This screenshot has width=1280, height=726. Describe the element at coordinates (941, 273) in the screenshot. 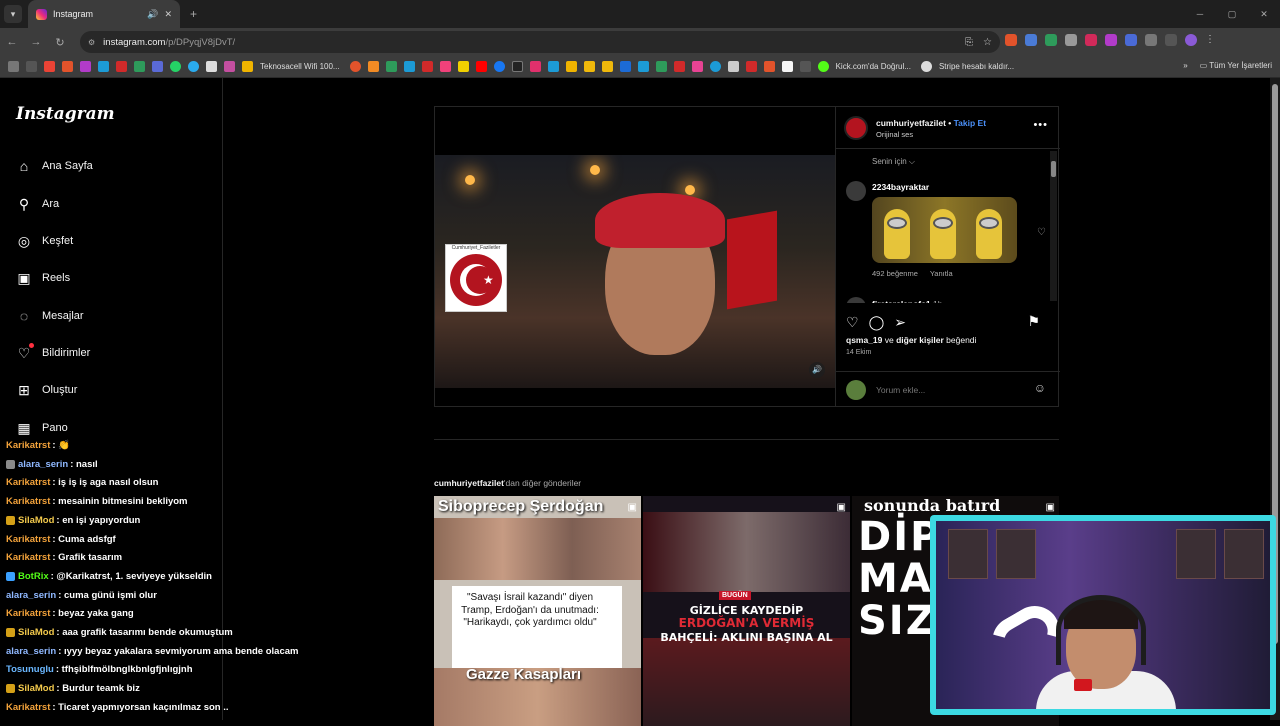

I see `reply-button: Yanıtla` at that location.